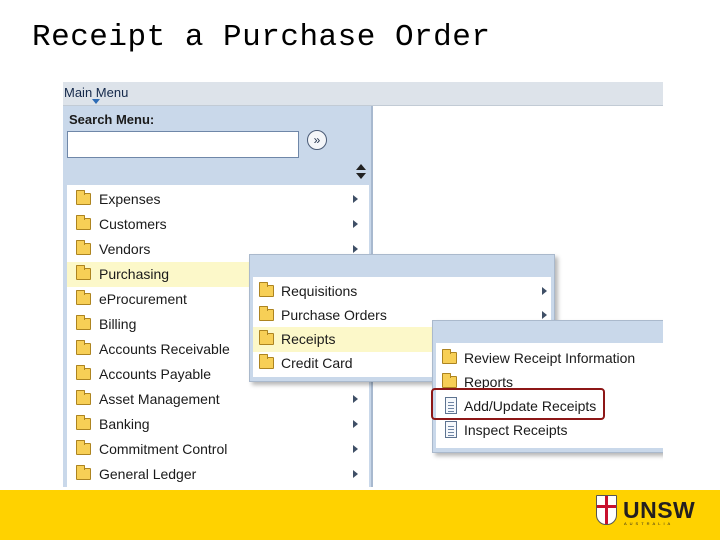 The width and height of the screenshot is (720, 540). I want to click on menu-item-label: eProcurement, so click(143, 299).